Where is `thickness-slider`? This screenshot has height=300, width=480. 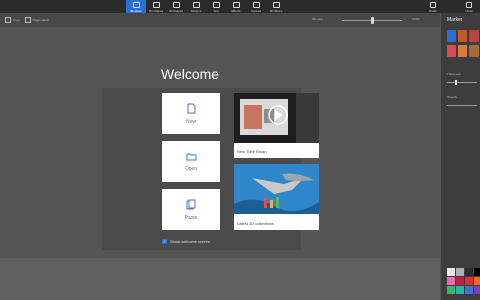
thickness-slider is located at coordinates (462, 82).